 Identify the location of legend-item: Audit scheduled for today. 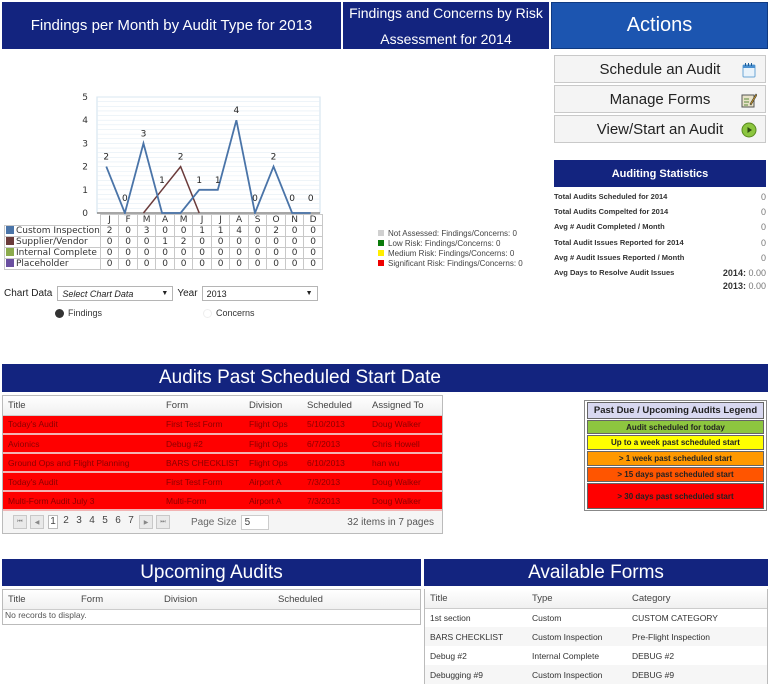
(675, 427).